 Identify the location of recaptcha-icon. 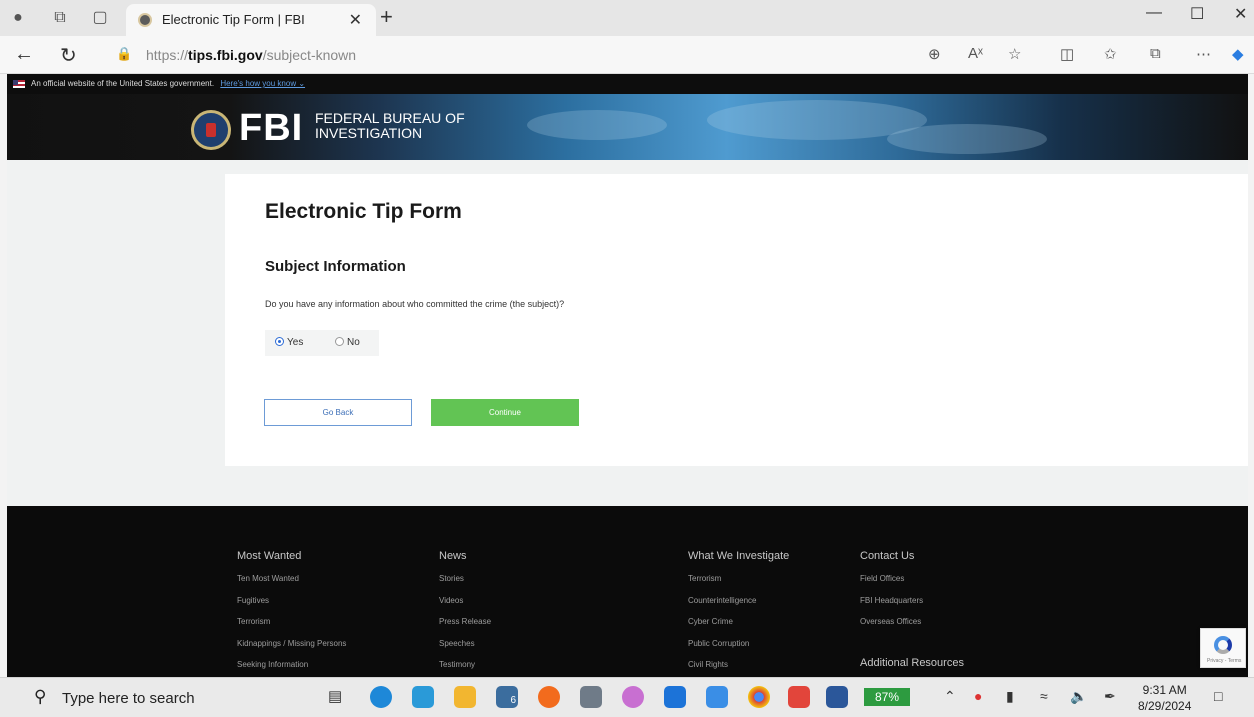
(1223, 645).